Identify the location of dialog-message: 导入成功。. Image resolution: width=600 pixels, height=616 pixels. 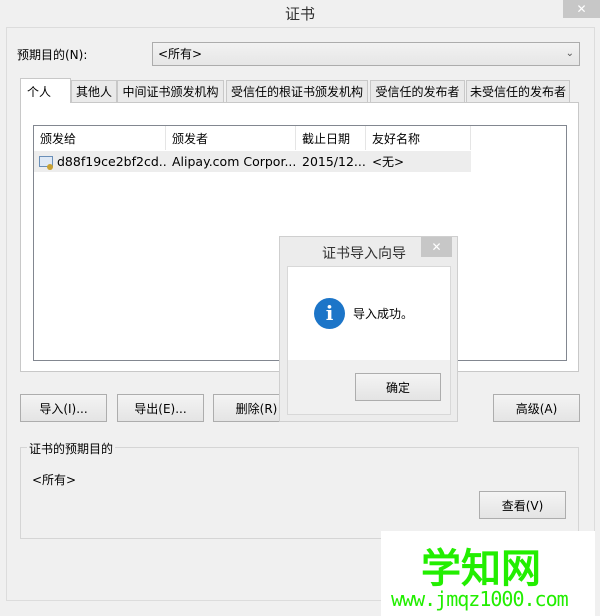
(383, 314).